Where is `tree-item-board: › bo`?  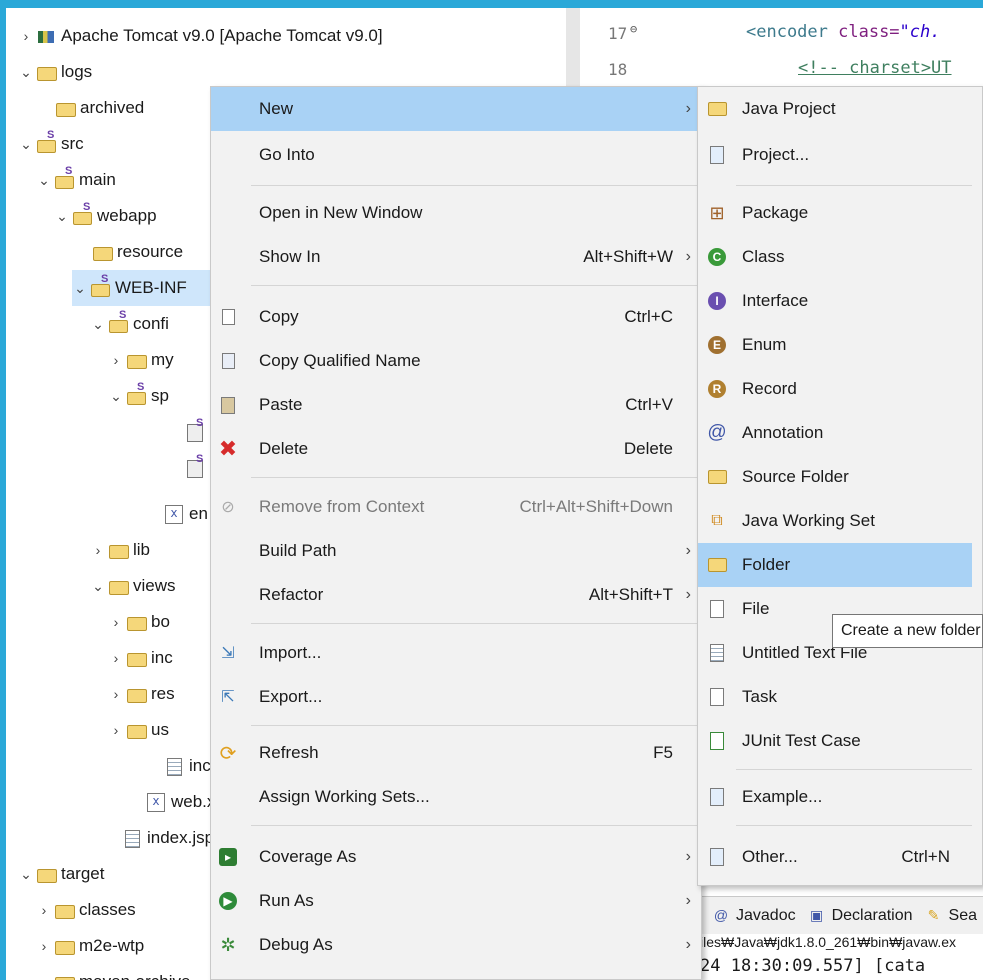 tree-item-board: › bo is located at coordinates (139, 622).